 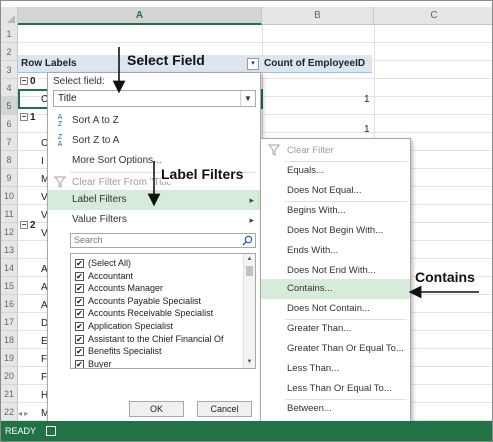 I want to click on row-header: 1, so click(x=9, y=34).